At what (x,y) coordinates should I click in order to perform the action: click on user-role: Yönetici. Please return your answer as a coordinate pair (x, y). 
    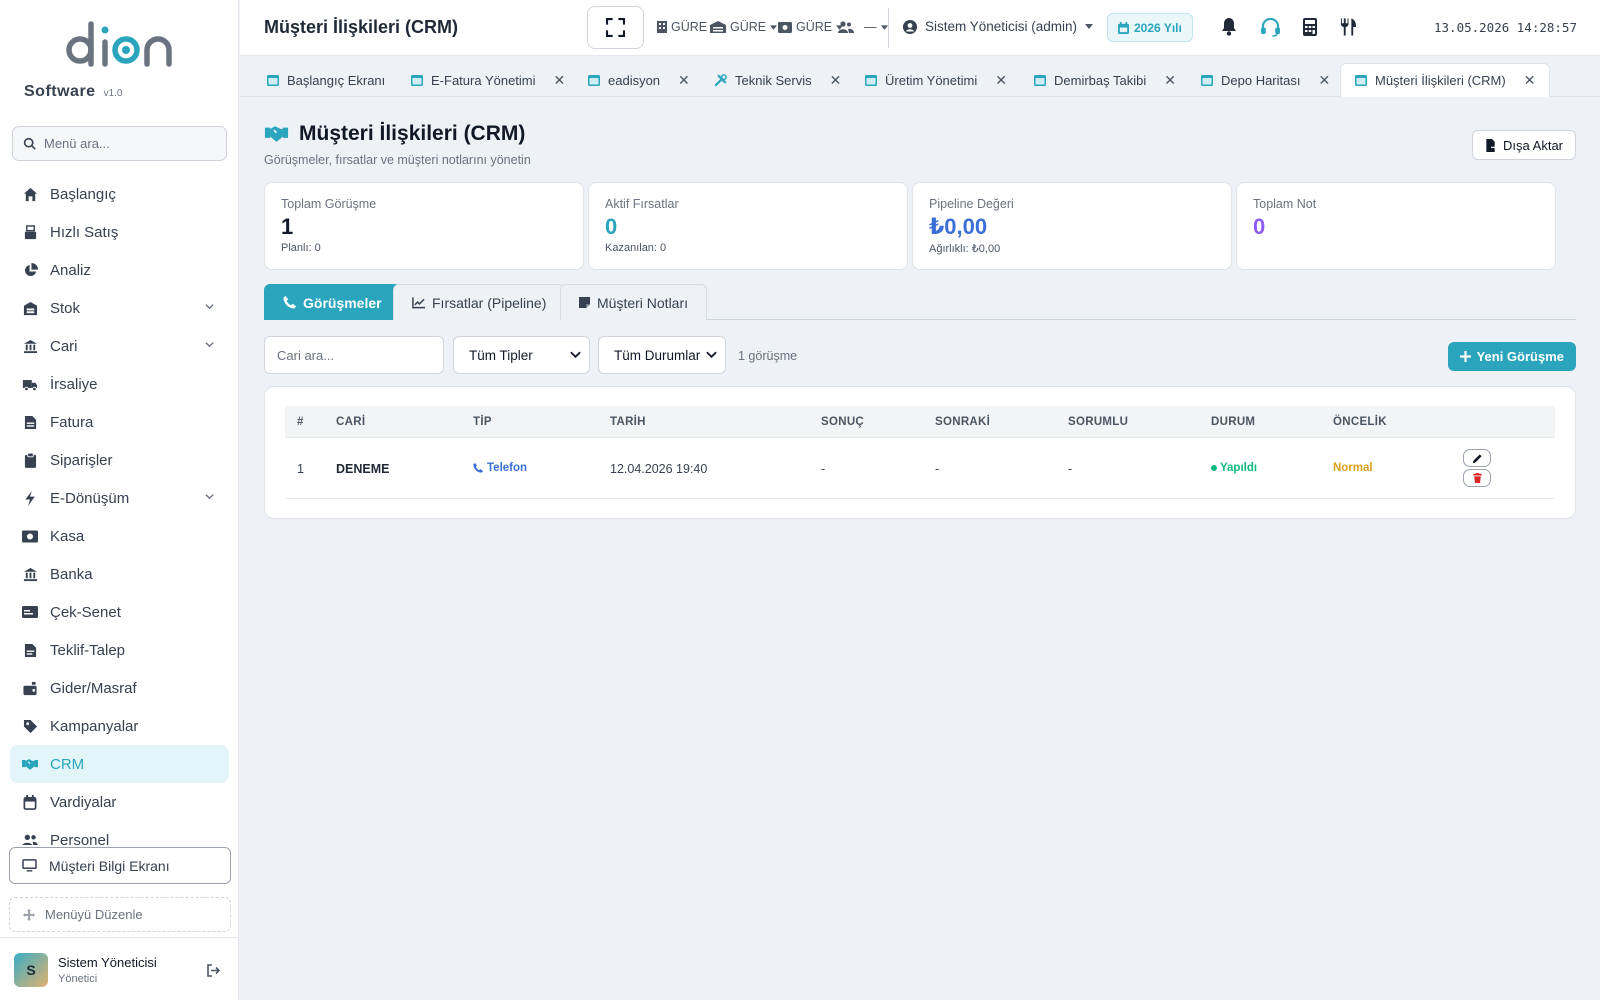
    Looking at the image, I should click on (78, 979).